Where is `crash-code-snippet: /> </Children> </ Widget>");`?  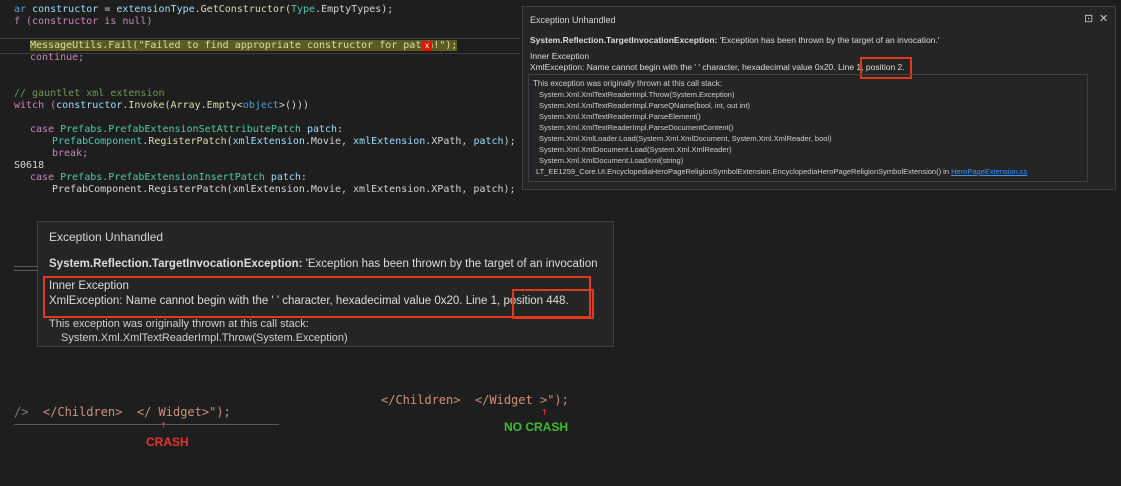 crash-code-snippet: /> </Children> </ Widget>"); is located at coordinates (122, 412).